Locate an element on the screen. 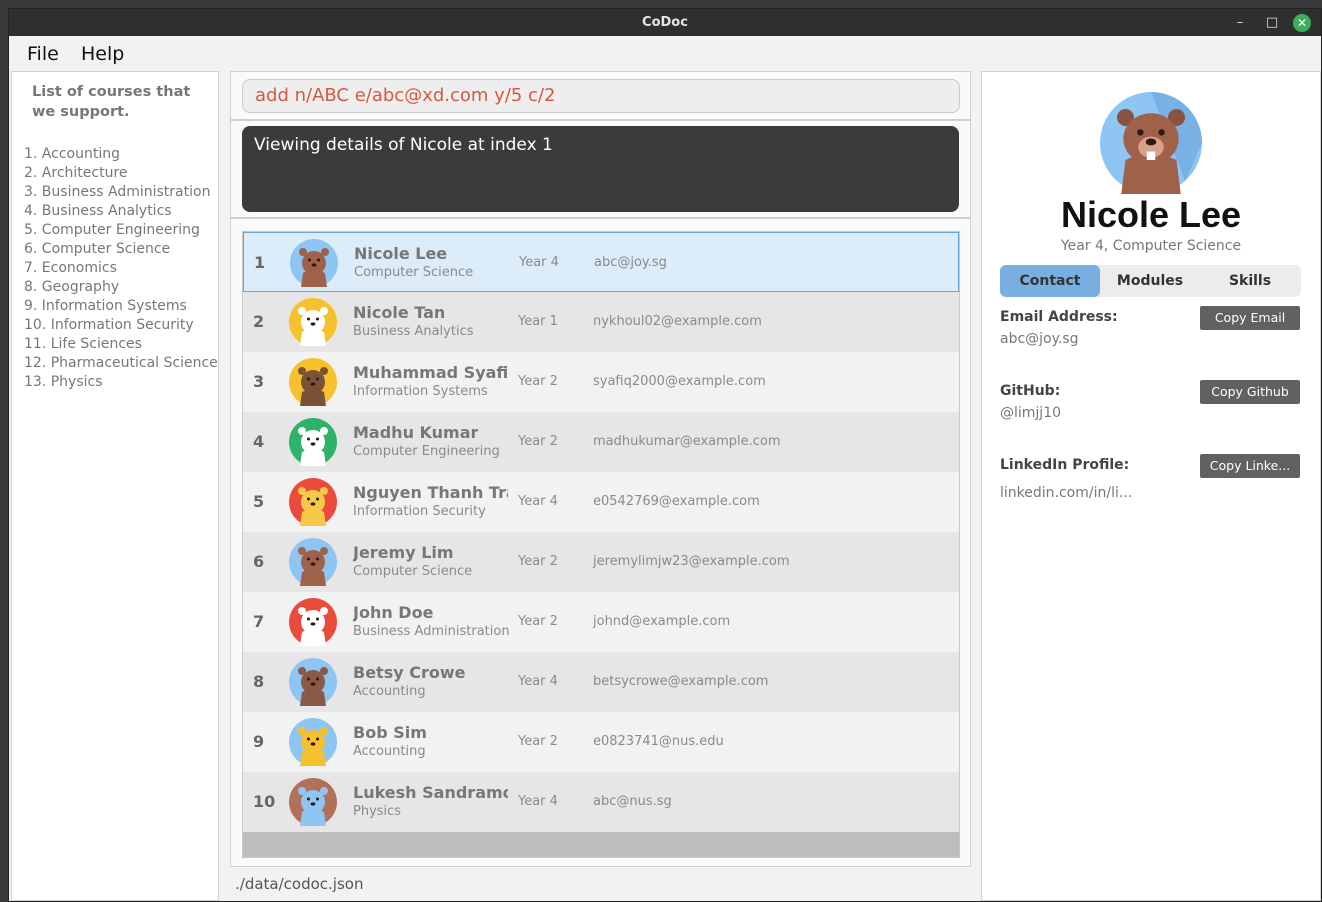  person-email: betsycrowe@example.com is located at coordinates (681, 681).